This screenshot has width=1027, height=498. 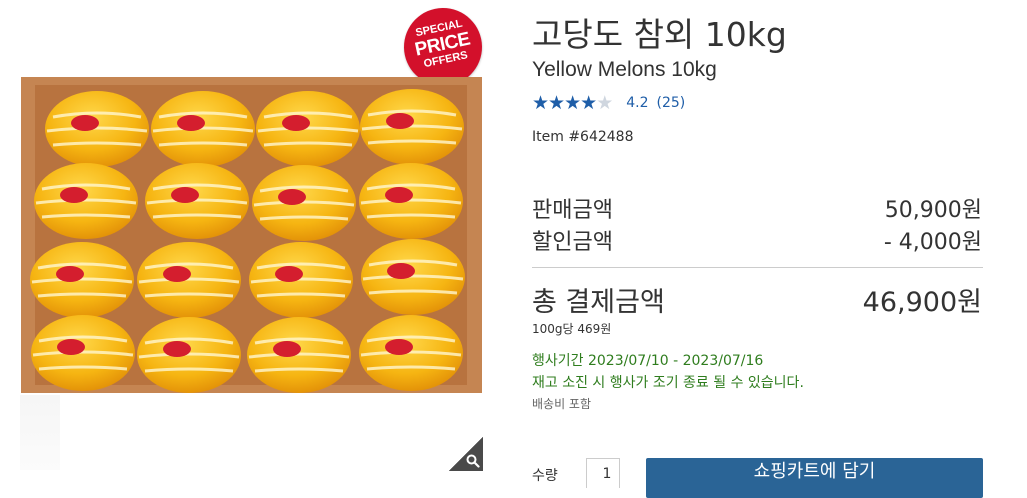 I want to click on rating-value: 4.2, so click(x=637, y=103).